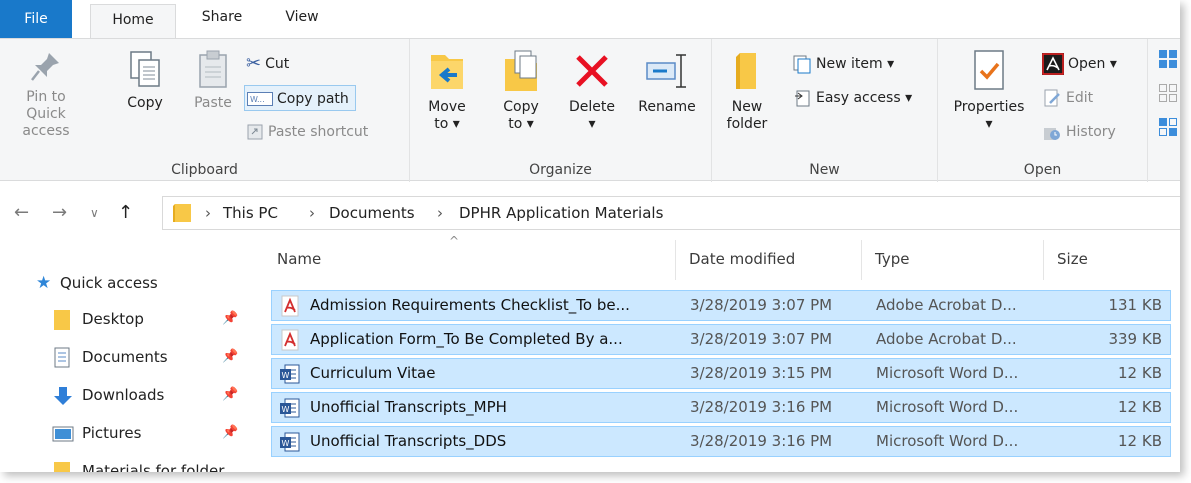 Image resolution: width=1191 pixels, height=483 pixels. Describe the element at coordinates (892, 259) in the screenshot. I see `column-header-type: Type` at that location.